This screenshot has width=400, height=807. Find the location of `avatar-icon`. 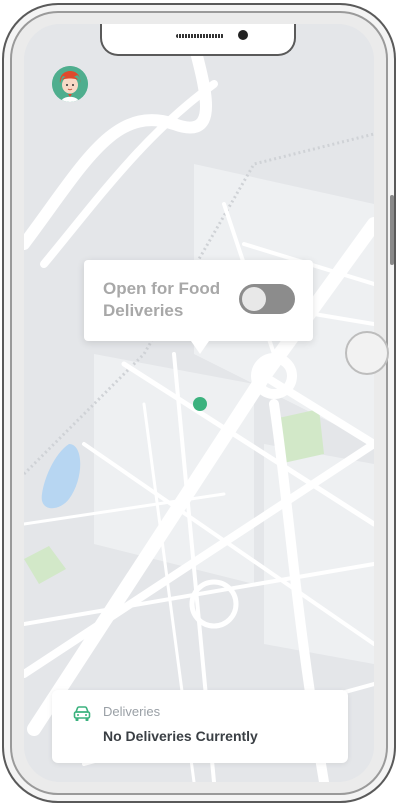

avatar-icon is located at coordinates (70, 84).